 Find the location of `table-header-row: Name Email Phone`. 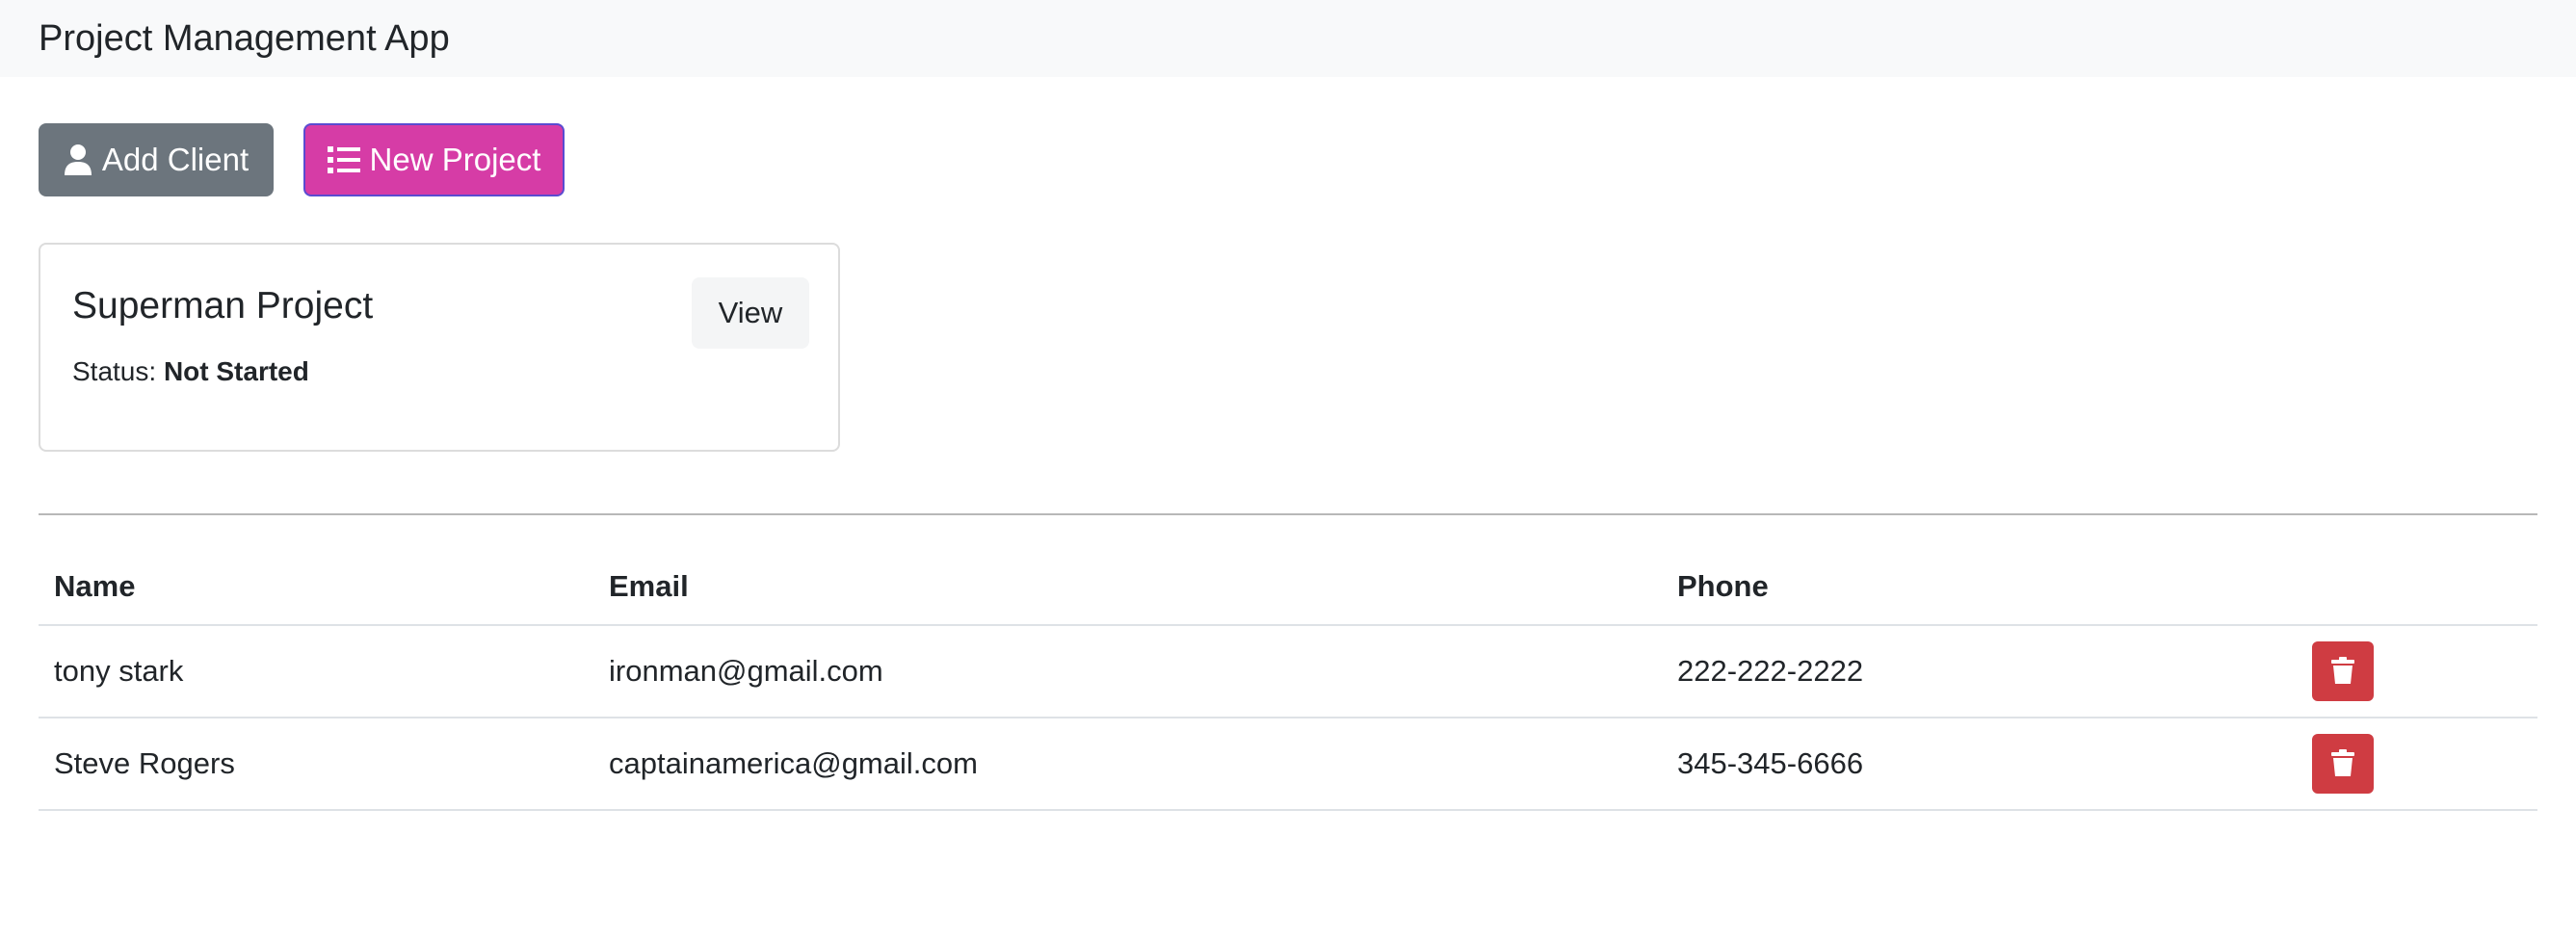

table-header-row: Name Email Phone is located at coordinates (1288, 587).